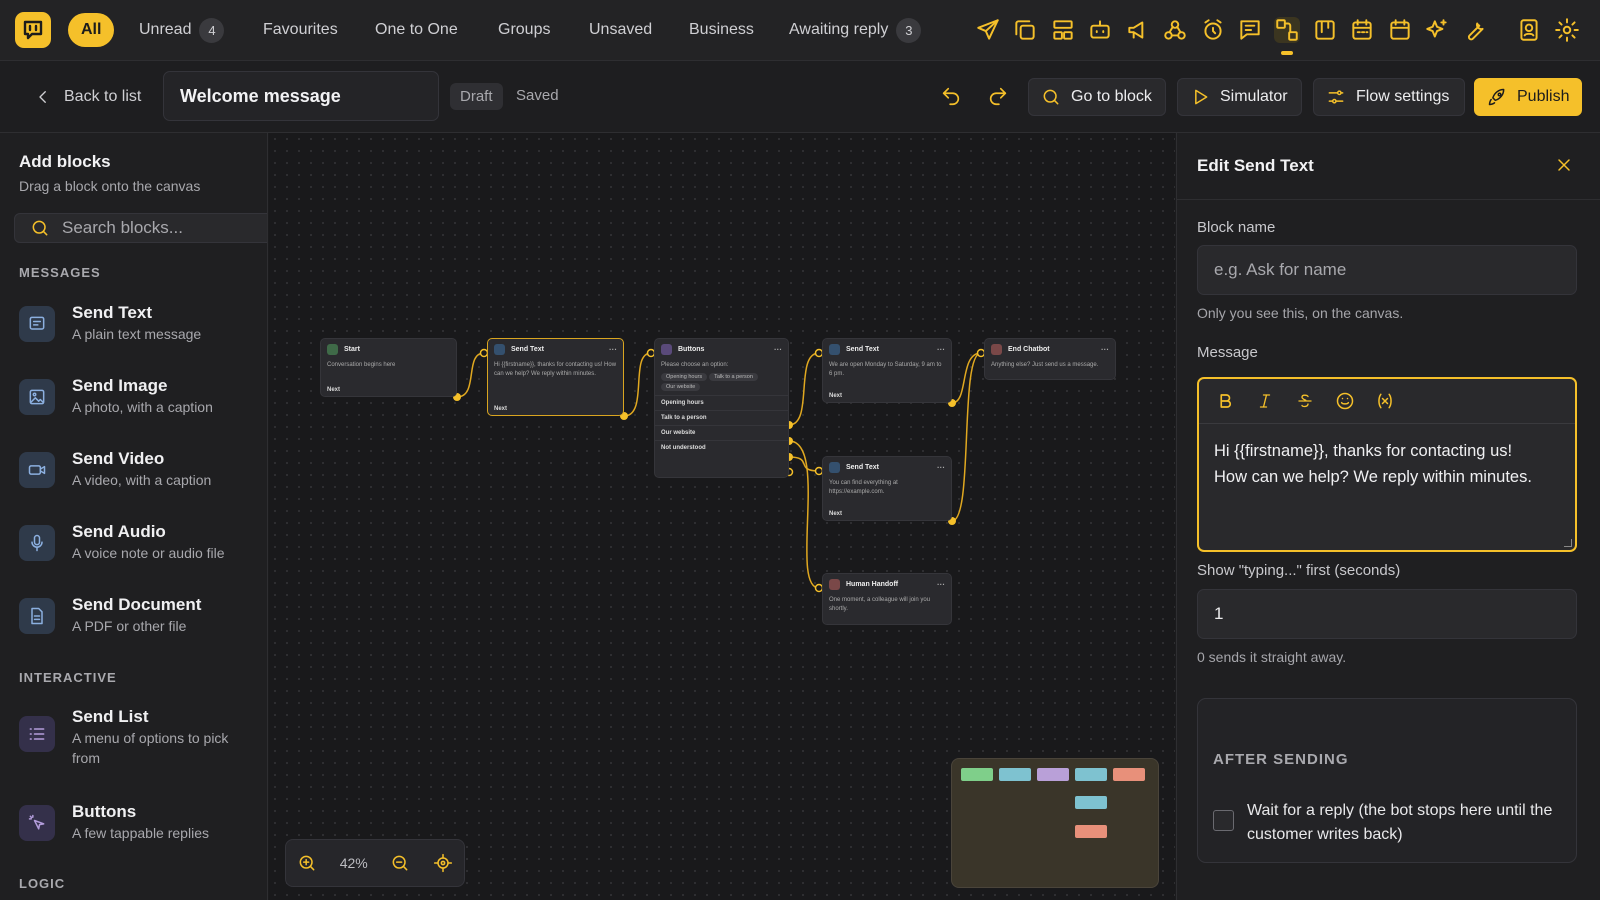 This screenshot has height=900, width=1600. Describe the element at coordinates (855, 30) in the screenshot. I see `filter-tab-awaiting-reply: Awaiting reply 3` at that location.